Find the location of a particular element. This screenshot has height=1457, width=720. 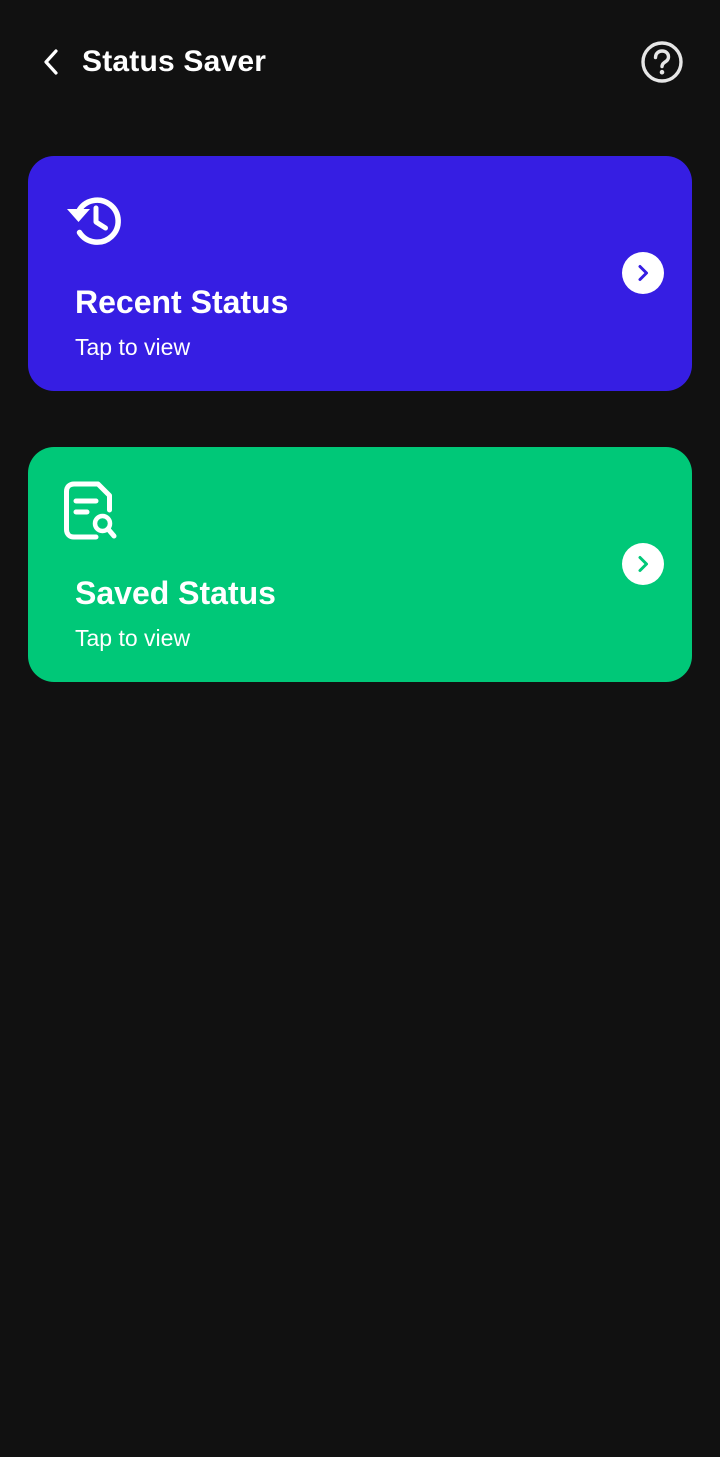

open-recent-button is located at coordinates (643, 273).